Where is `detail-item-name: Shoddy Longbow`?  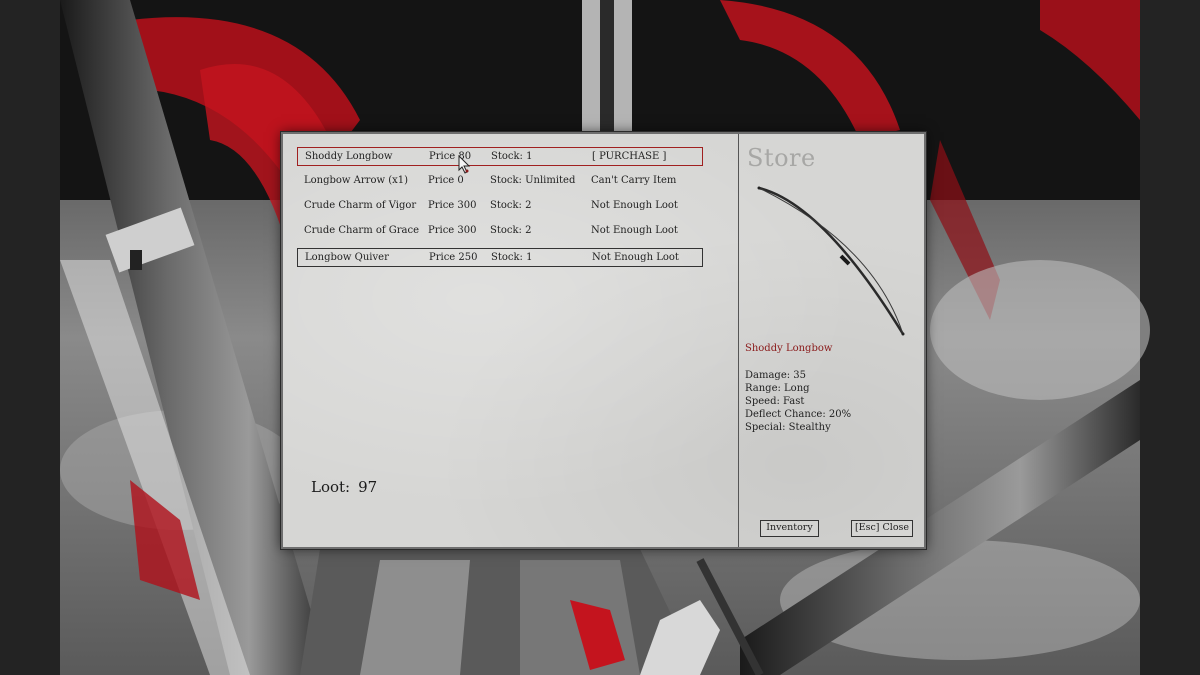
detail-item-name: Shoddy Longbow is located at coordinates (789, 348).